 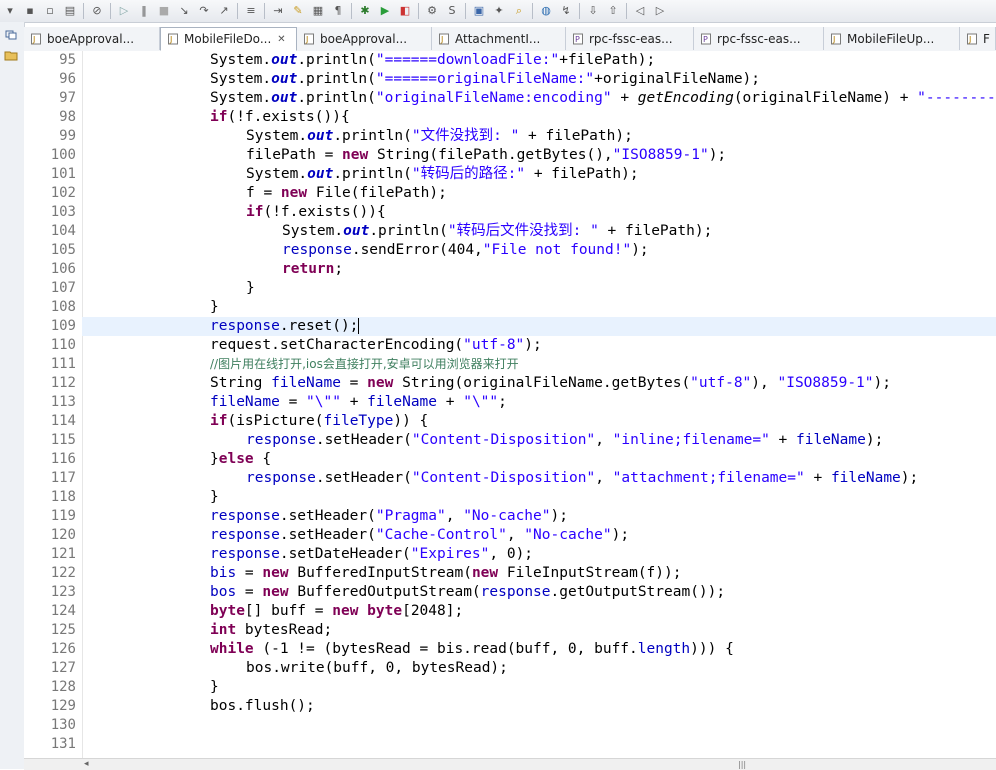 I want to click on line-number: 114, so click(x=63, y=421).